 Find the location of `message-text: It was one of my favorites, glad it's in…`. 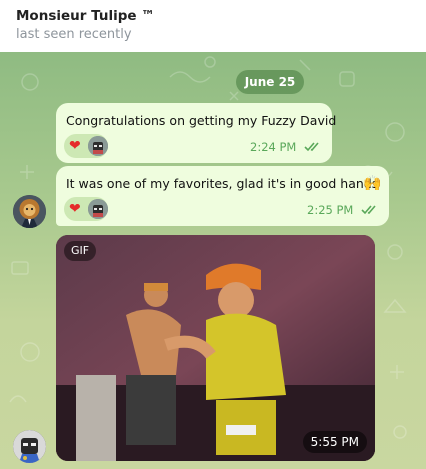

message-text: It was one of my favorites, glad it's in… is located at coordinates (222, 183).